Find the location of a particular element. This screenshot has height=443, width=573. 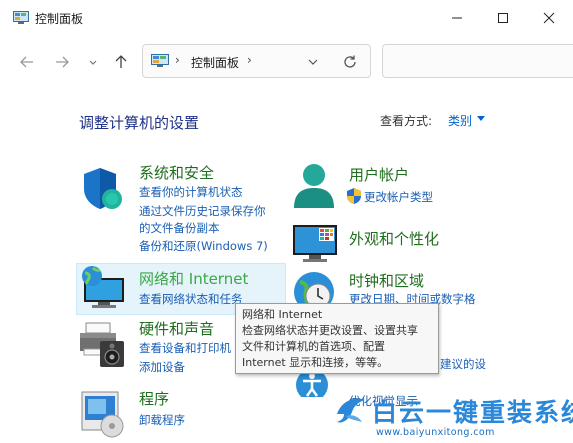

link-network-status: 查看网络状态和任务 is located at coordinates (191, 299).